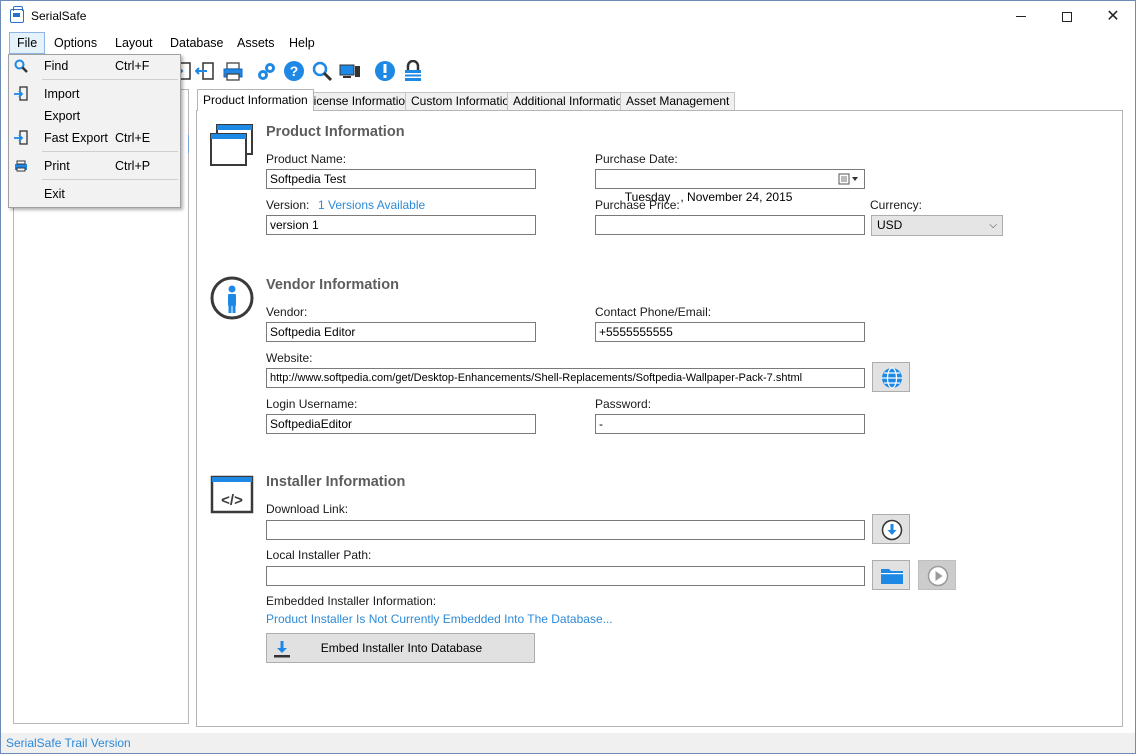  I want to click on menu-bar: File Options Layout Database Assets Help, so click(568, 43).